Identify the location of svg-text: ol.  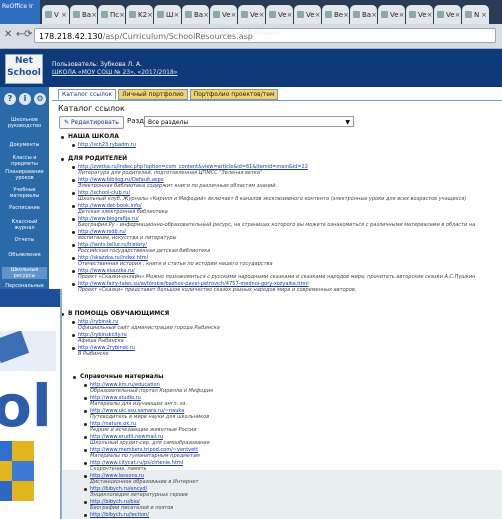
(26, 406).